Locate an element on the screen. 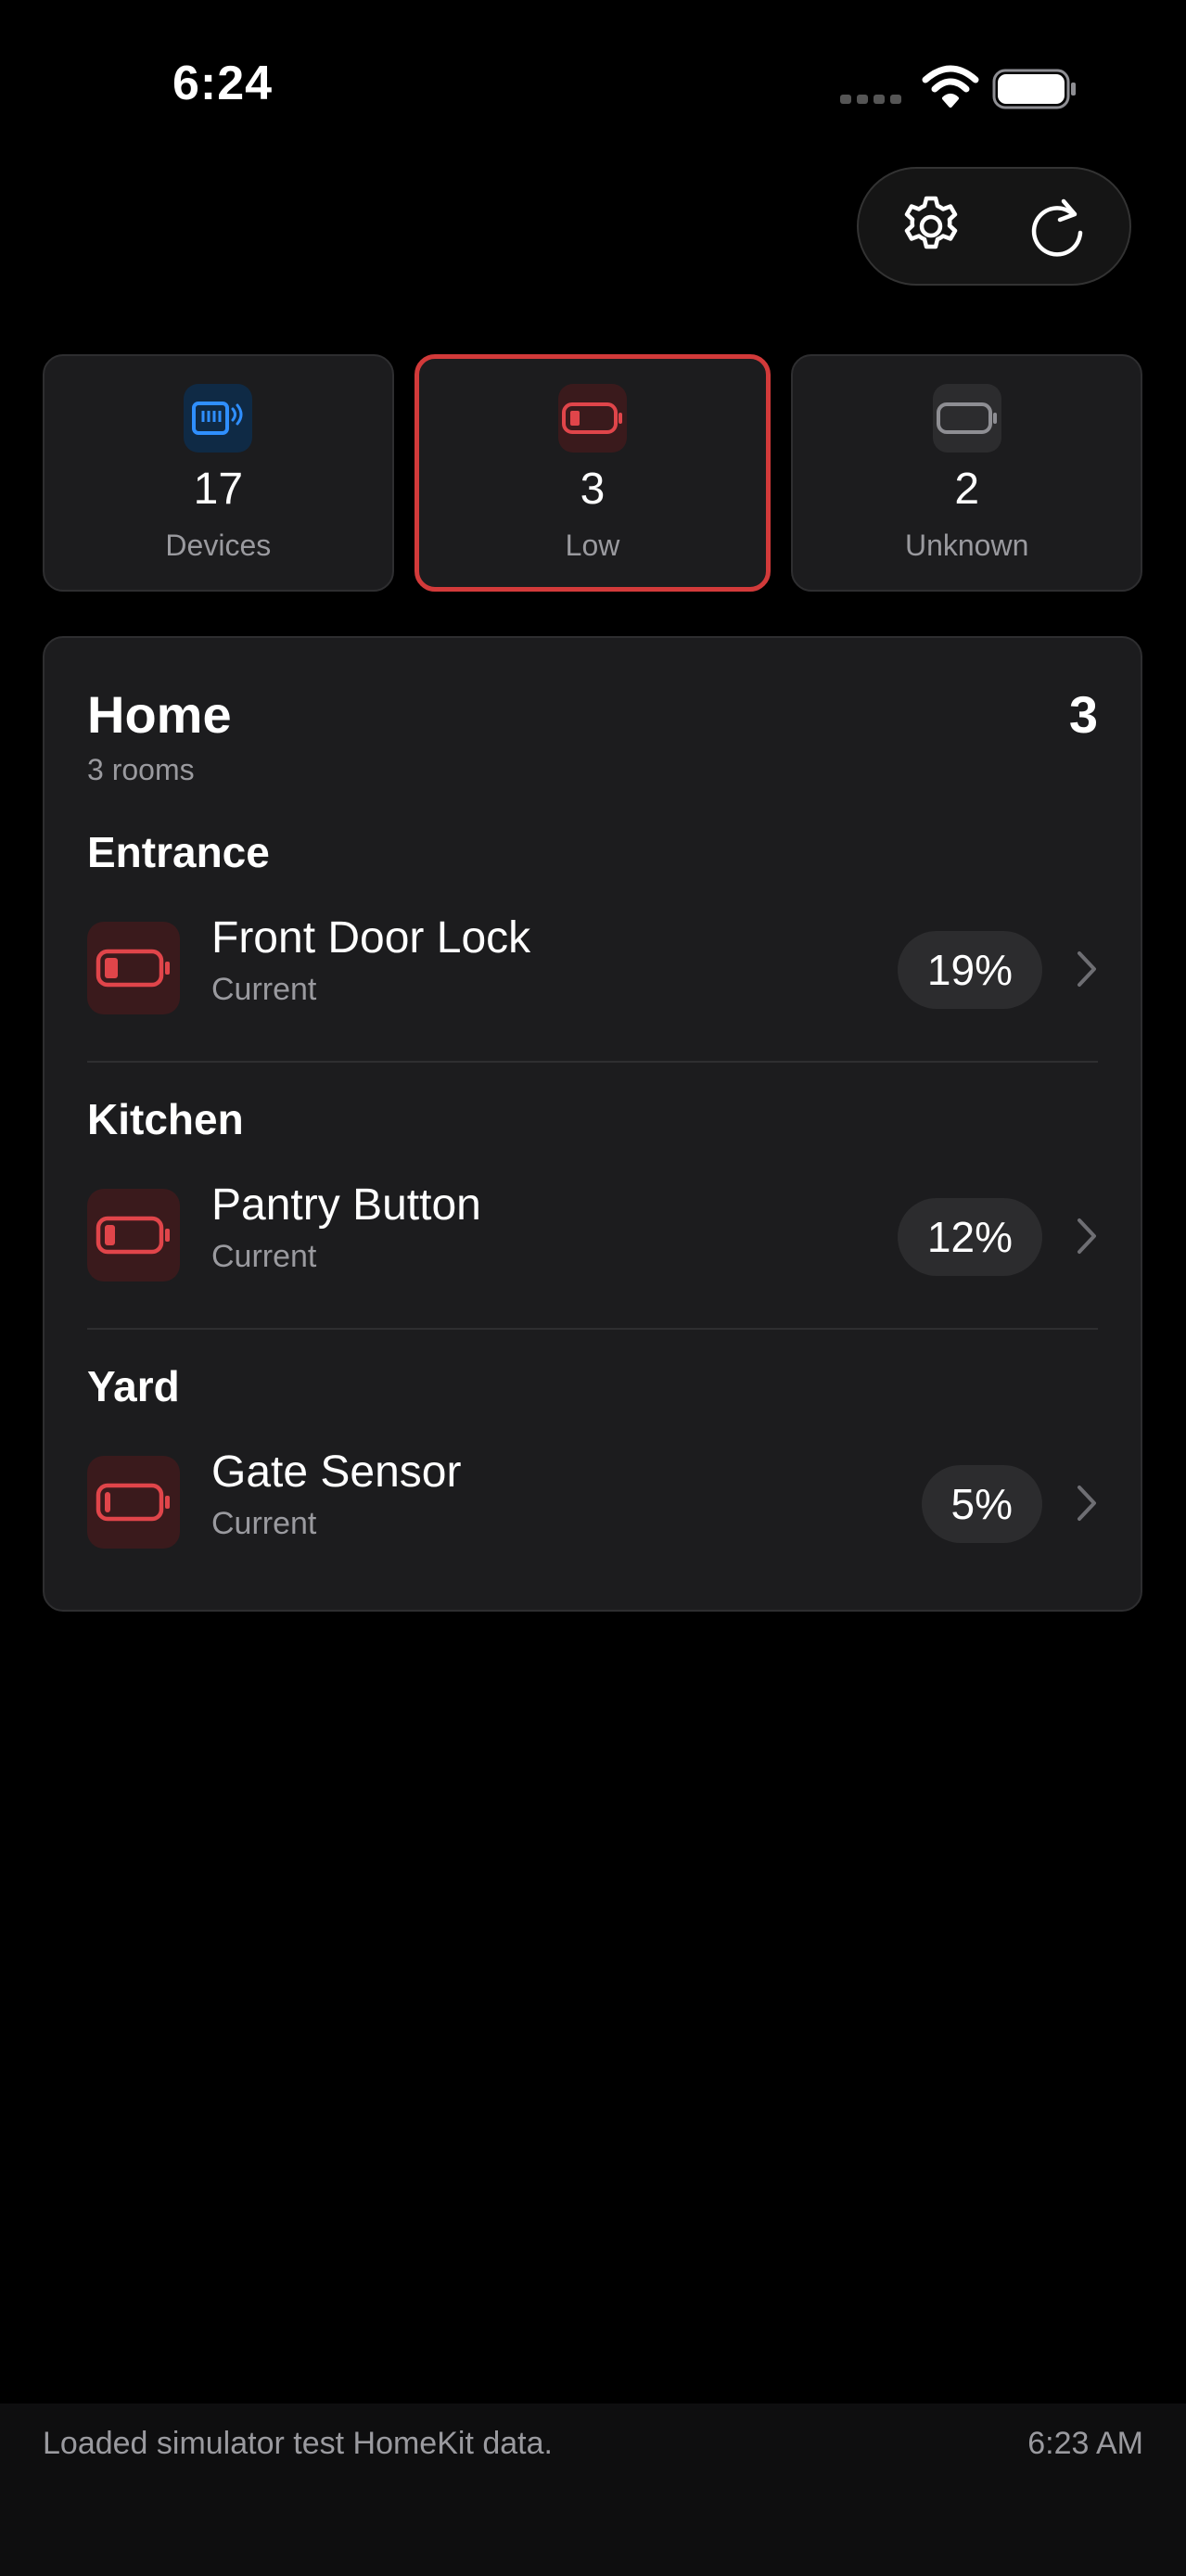  settings-button is located at coordinates (931, 226).